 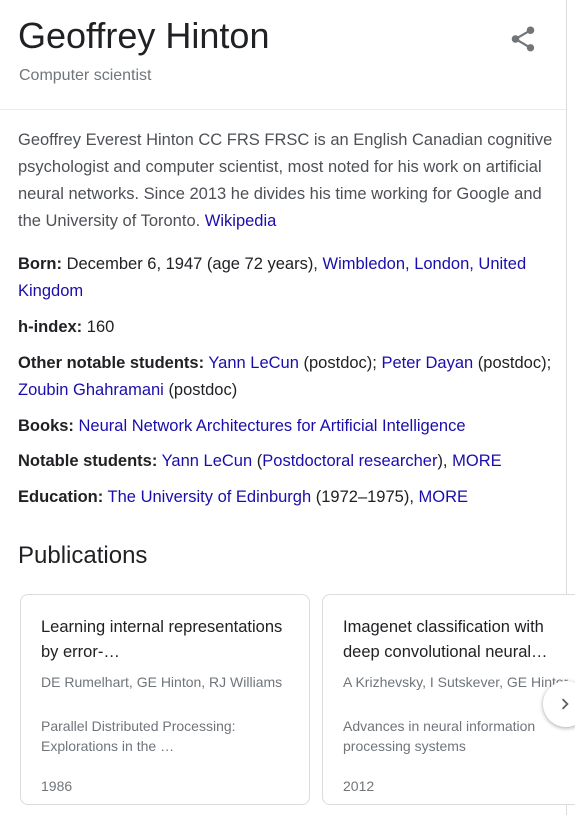 I want to click on share-button, so click(x=523, y=39).